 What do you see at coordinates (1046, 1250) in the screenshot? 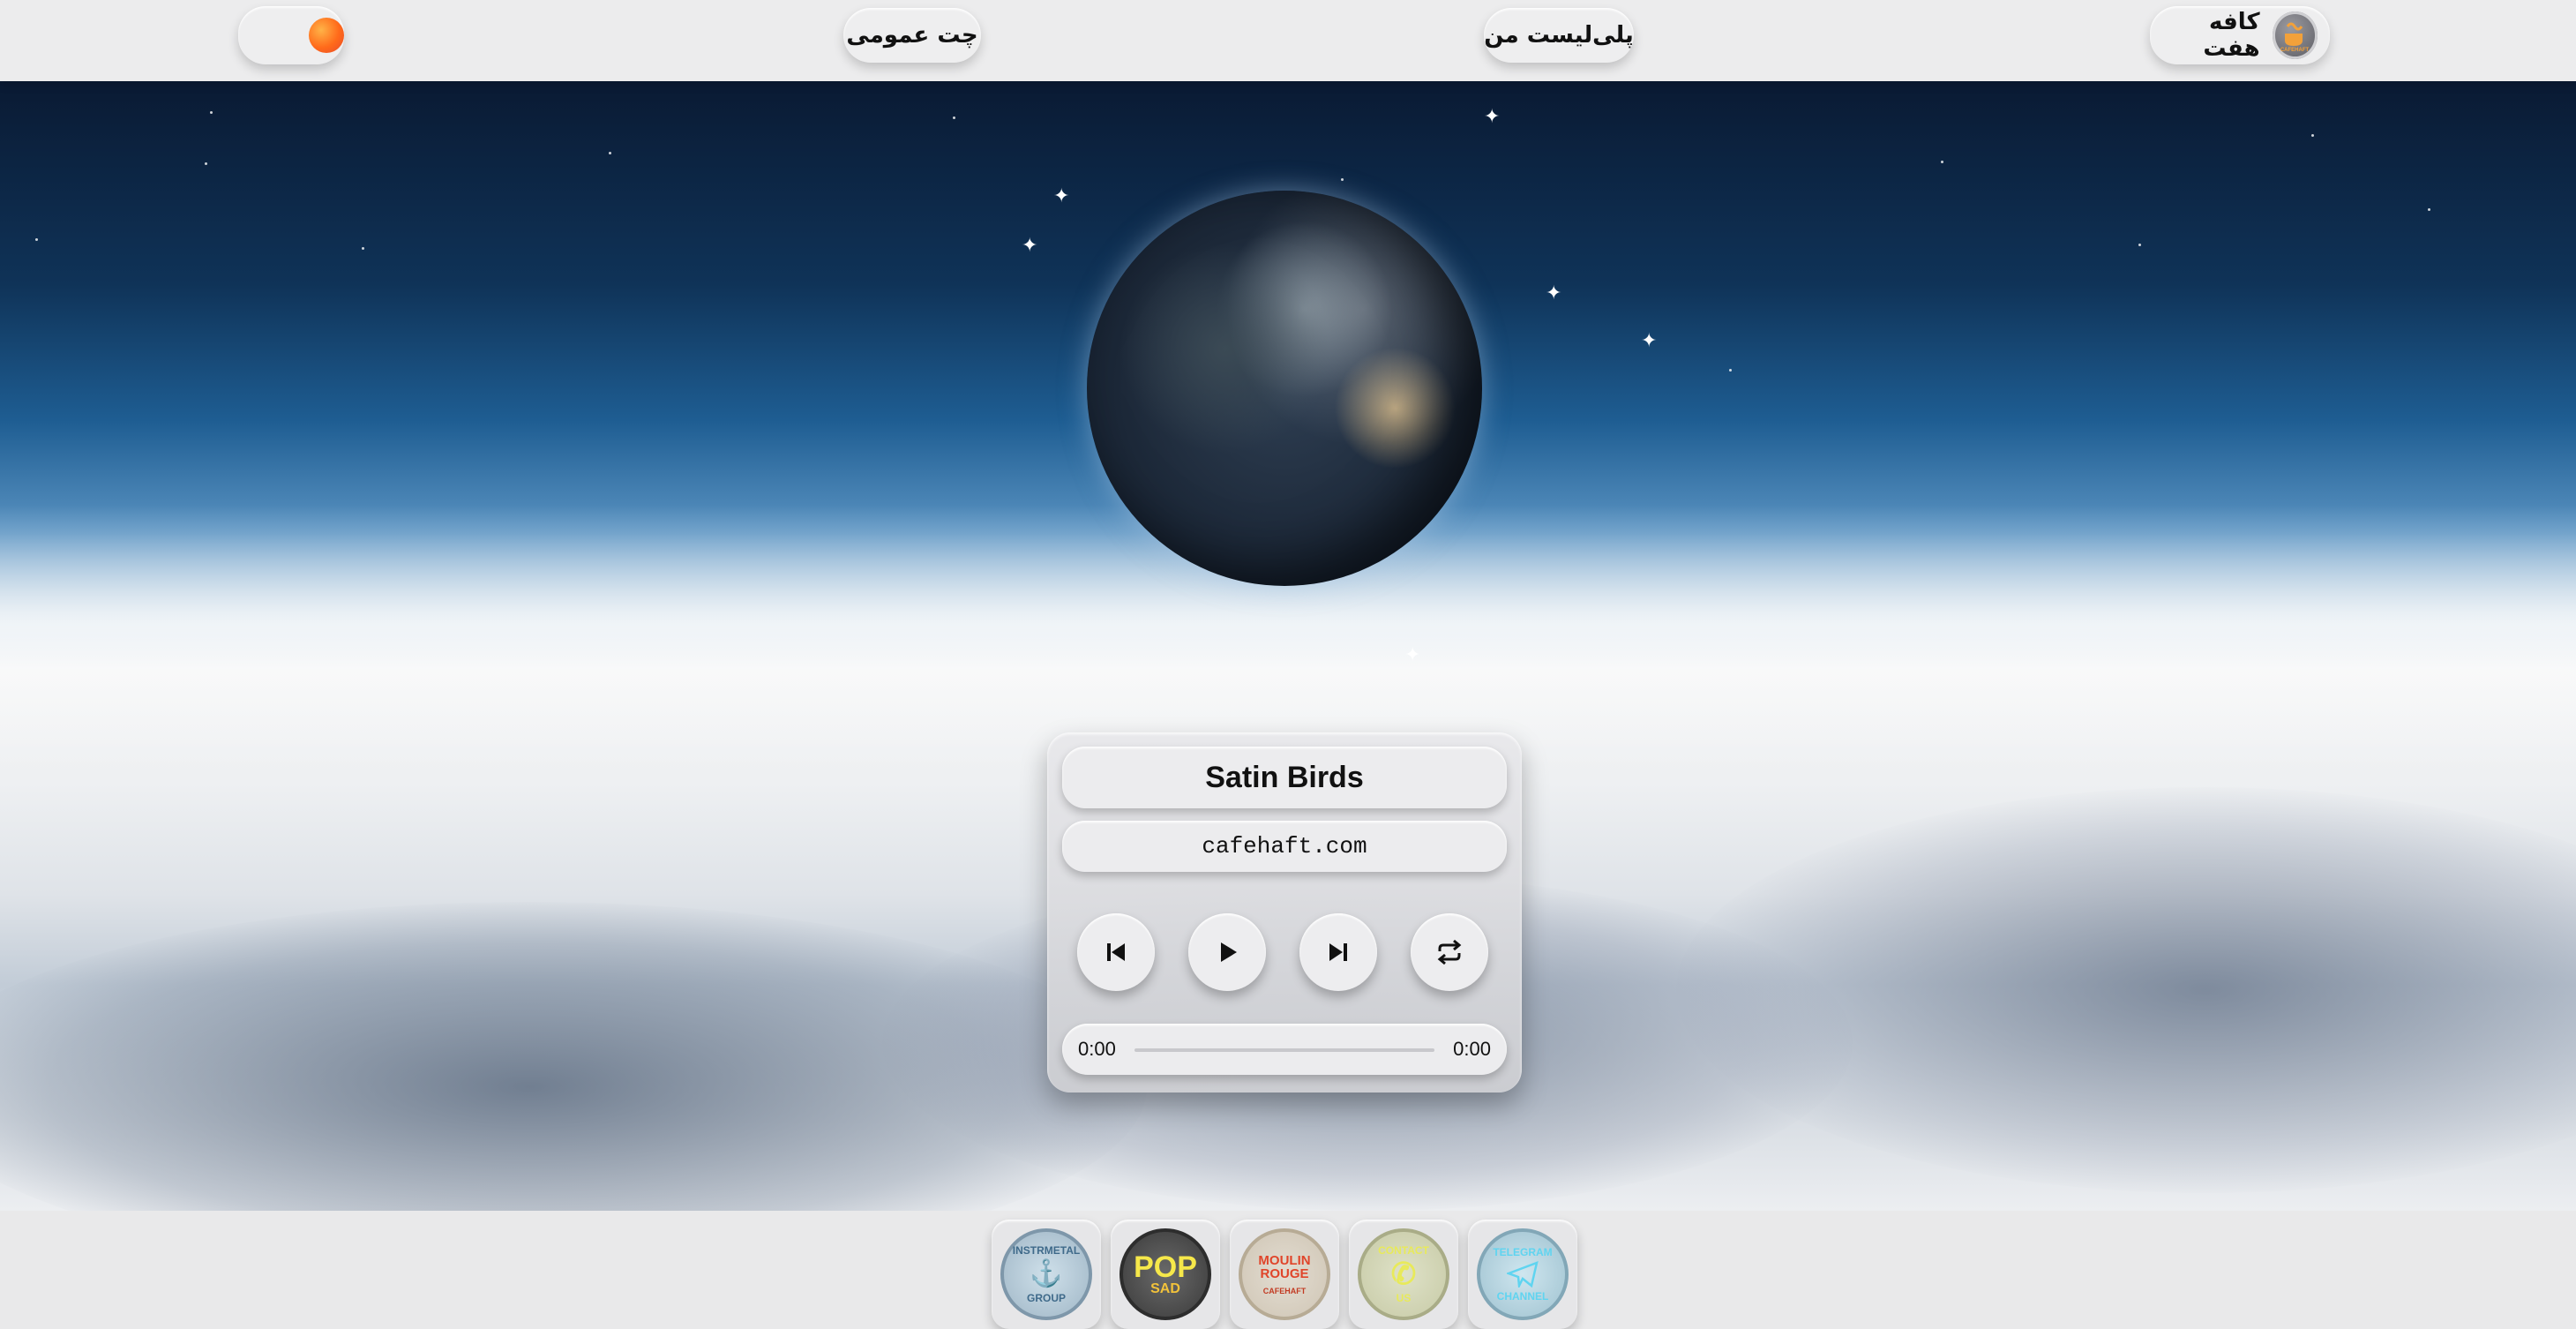
I see `badge-top-text: INSTRMETAL` at bounding box center [1046, 1250].